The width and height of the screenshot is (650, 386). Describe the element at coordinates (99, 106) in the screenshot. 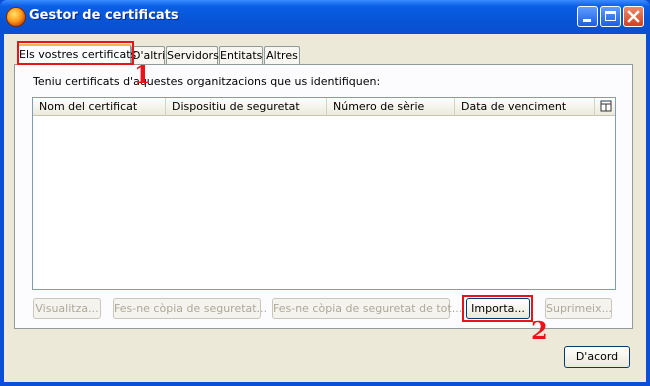

I see `column-header-certificate-name: Nom del certificat` at that location.